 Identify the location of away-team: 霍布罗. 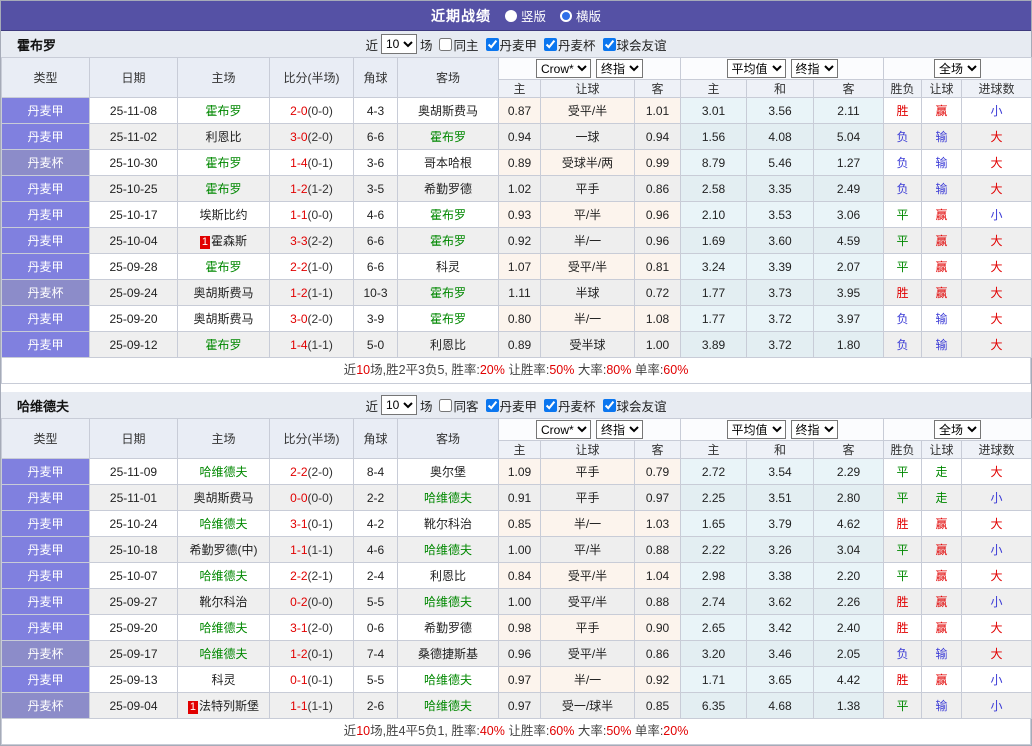
(448, 214).